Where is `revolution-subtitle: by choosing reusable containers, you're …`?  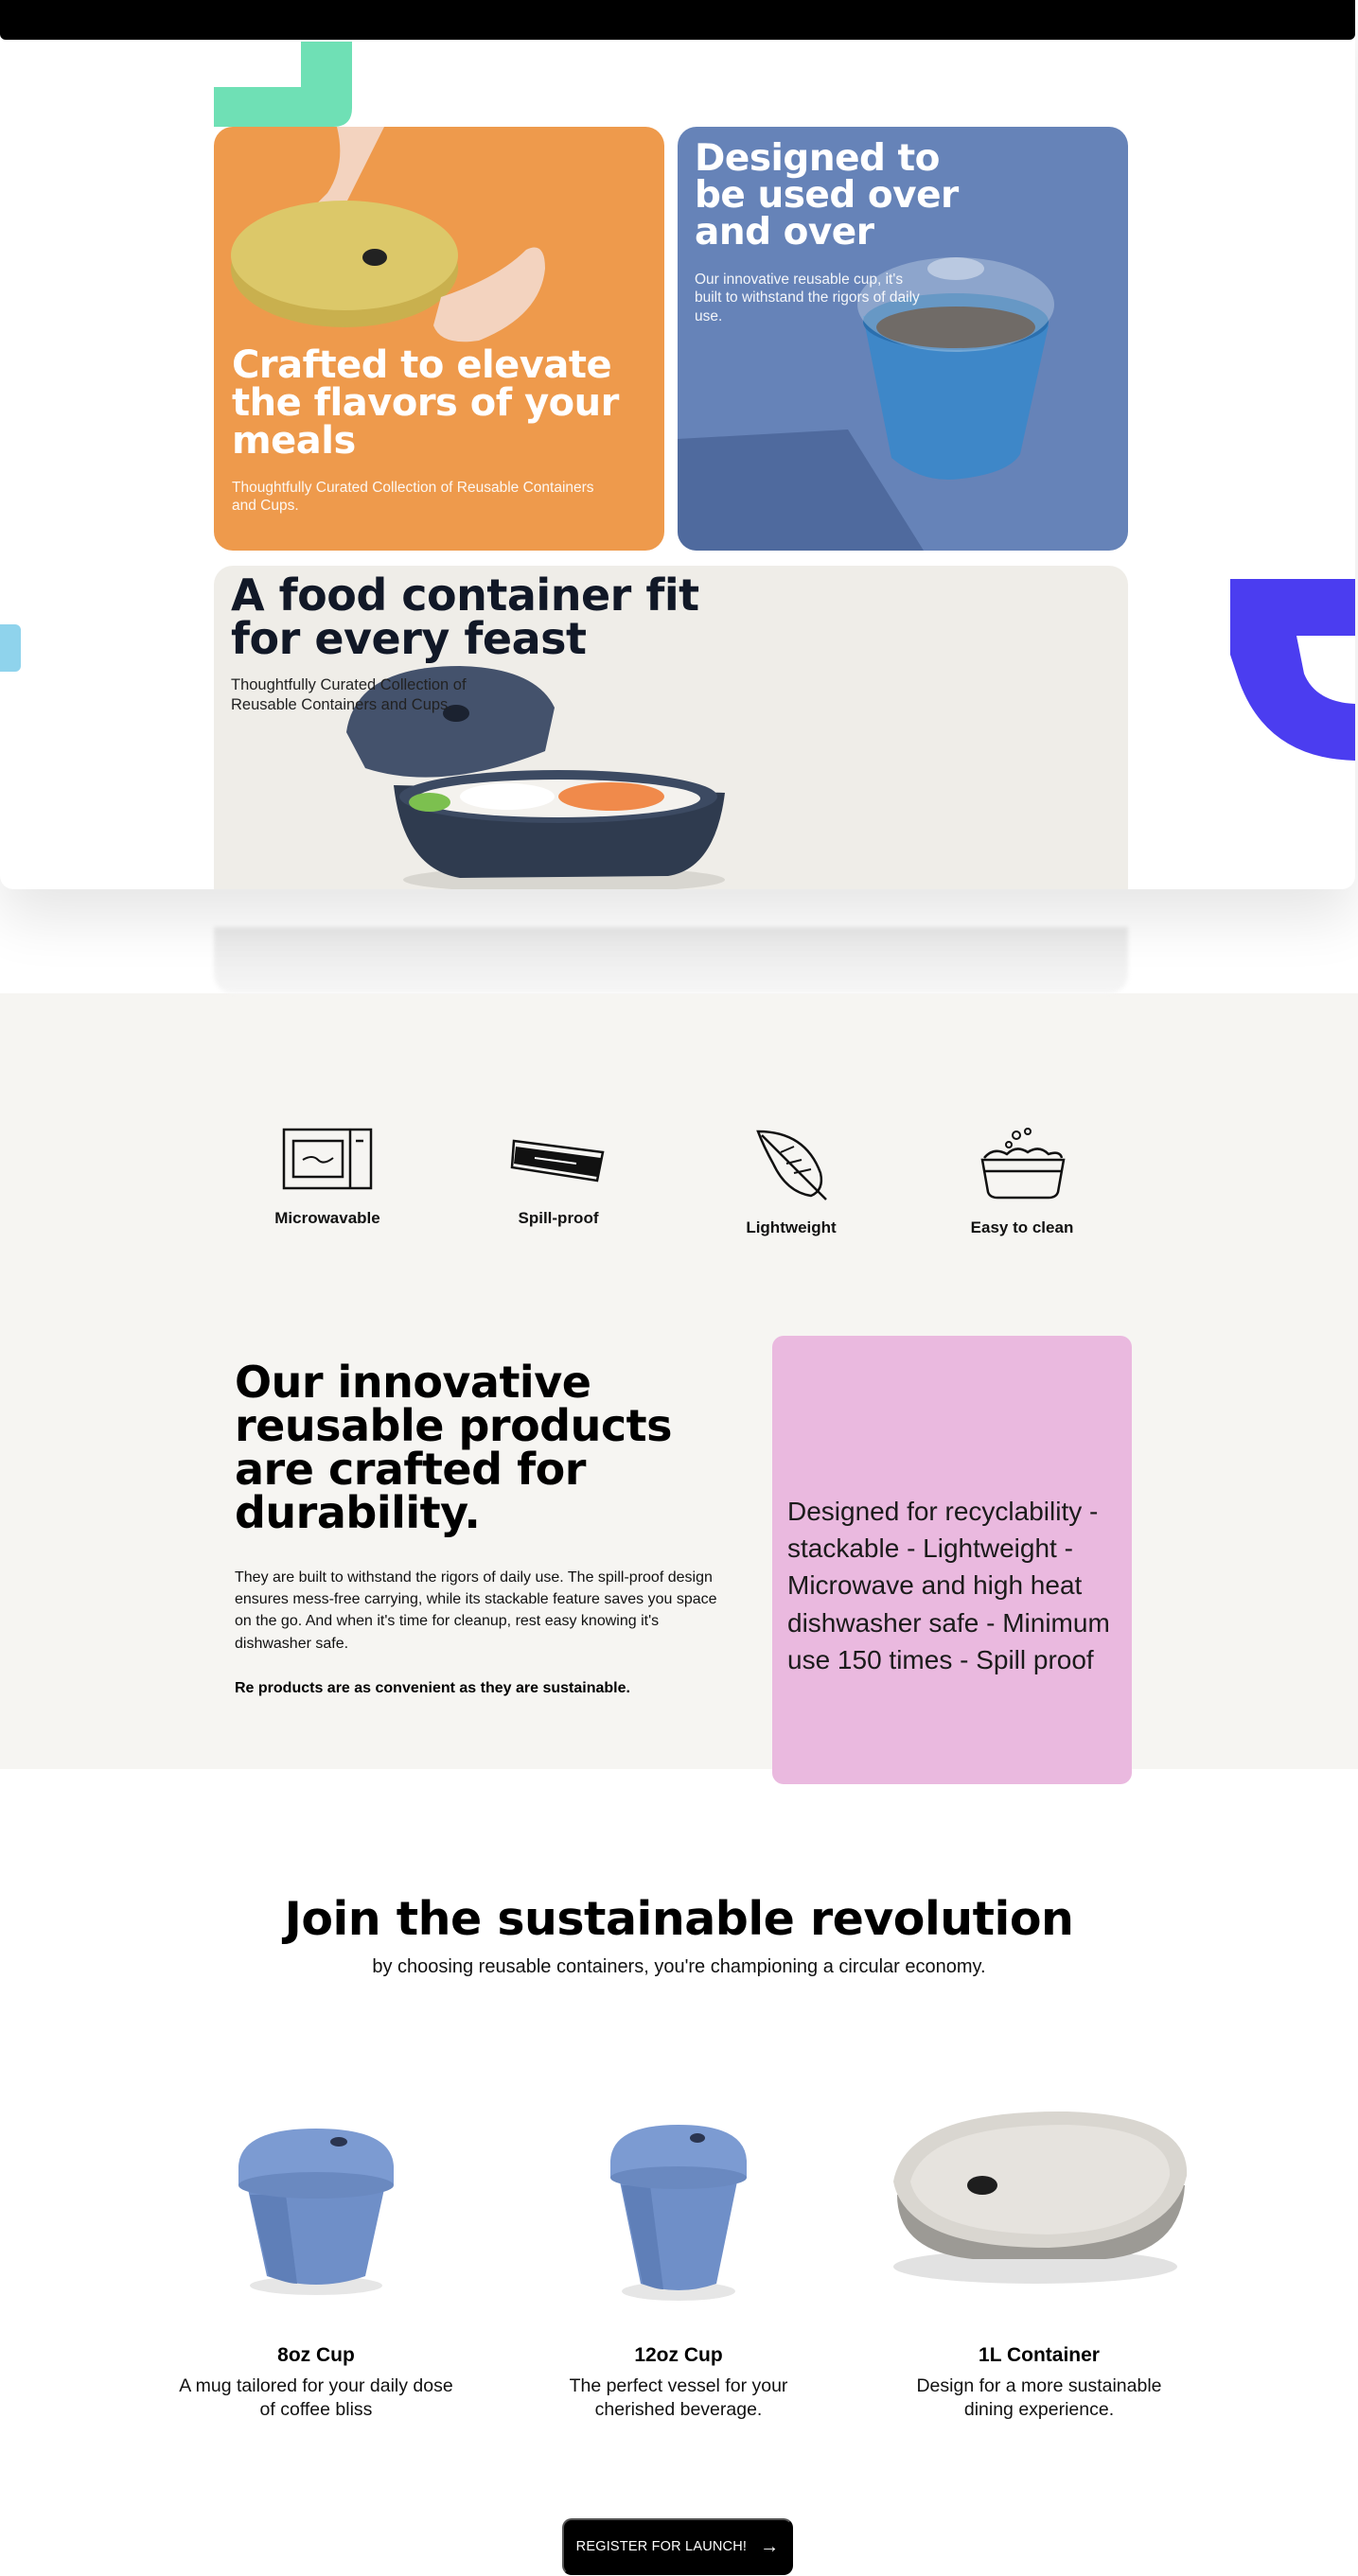
revolution-subtitle: by choosing reusable containers, you're … is located at coordinates (679, 1966).